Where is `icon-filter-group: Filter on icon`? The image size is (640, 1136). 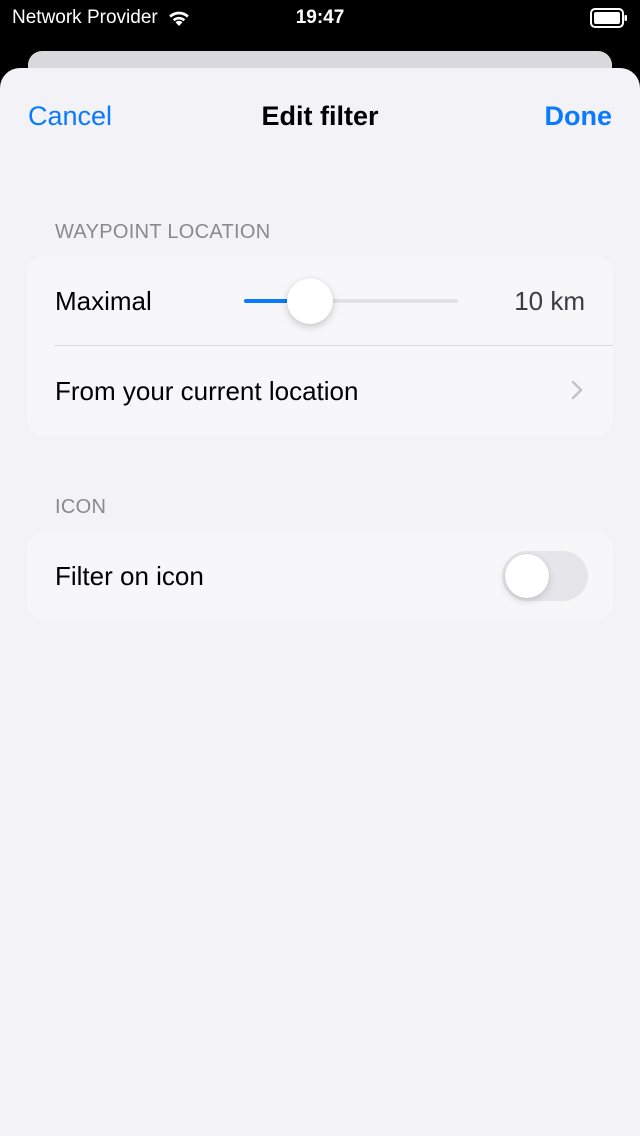 icon-filter-group: Filter on icon is located at coordinates (320, 576).